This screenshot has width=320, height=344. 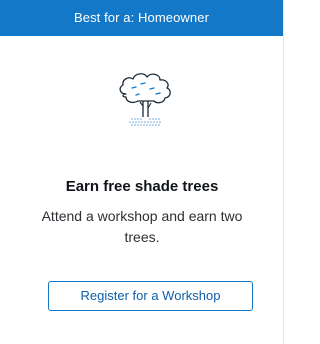 What do you see at coordinates (141, 18) in the screenshot?
I see `audience-banner: Best for a: Homeowner` at bounding box center [141, 18].